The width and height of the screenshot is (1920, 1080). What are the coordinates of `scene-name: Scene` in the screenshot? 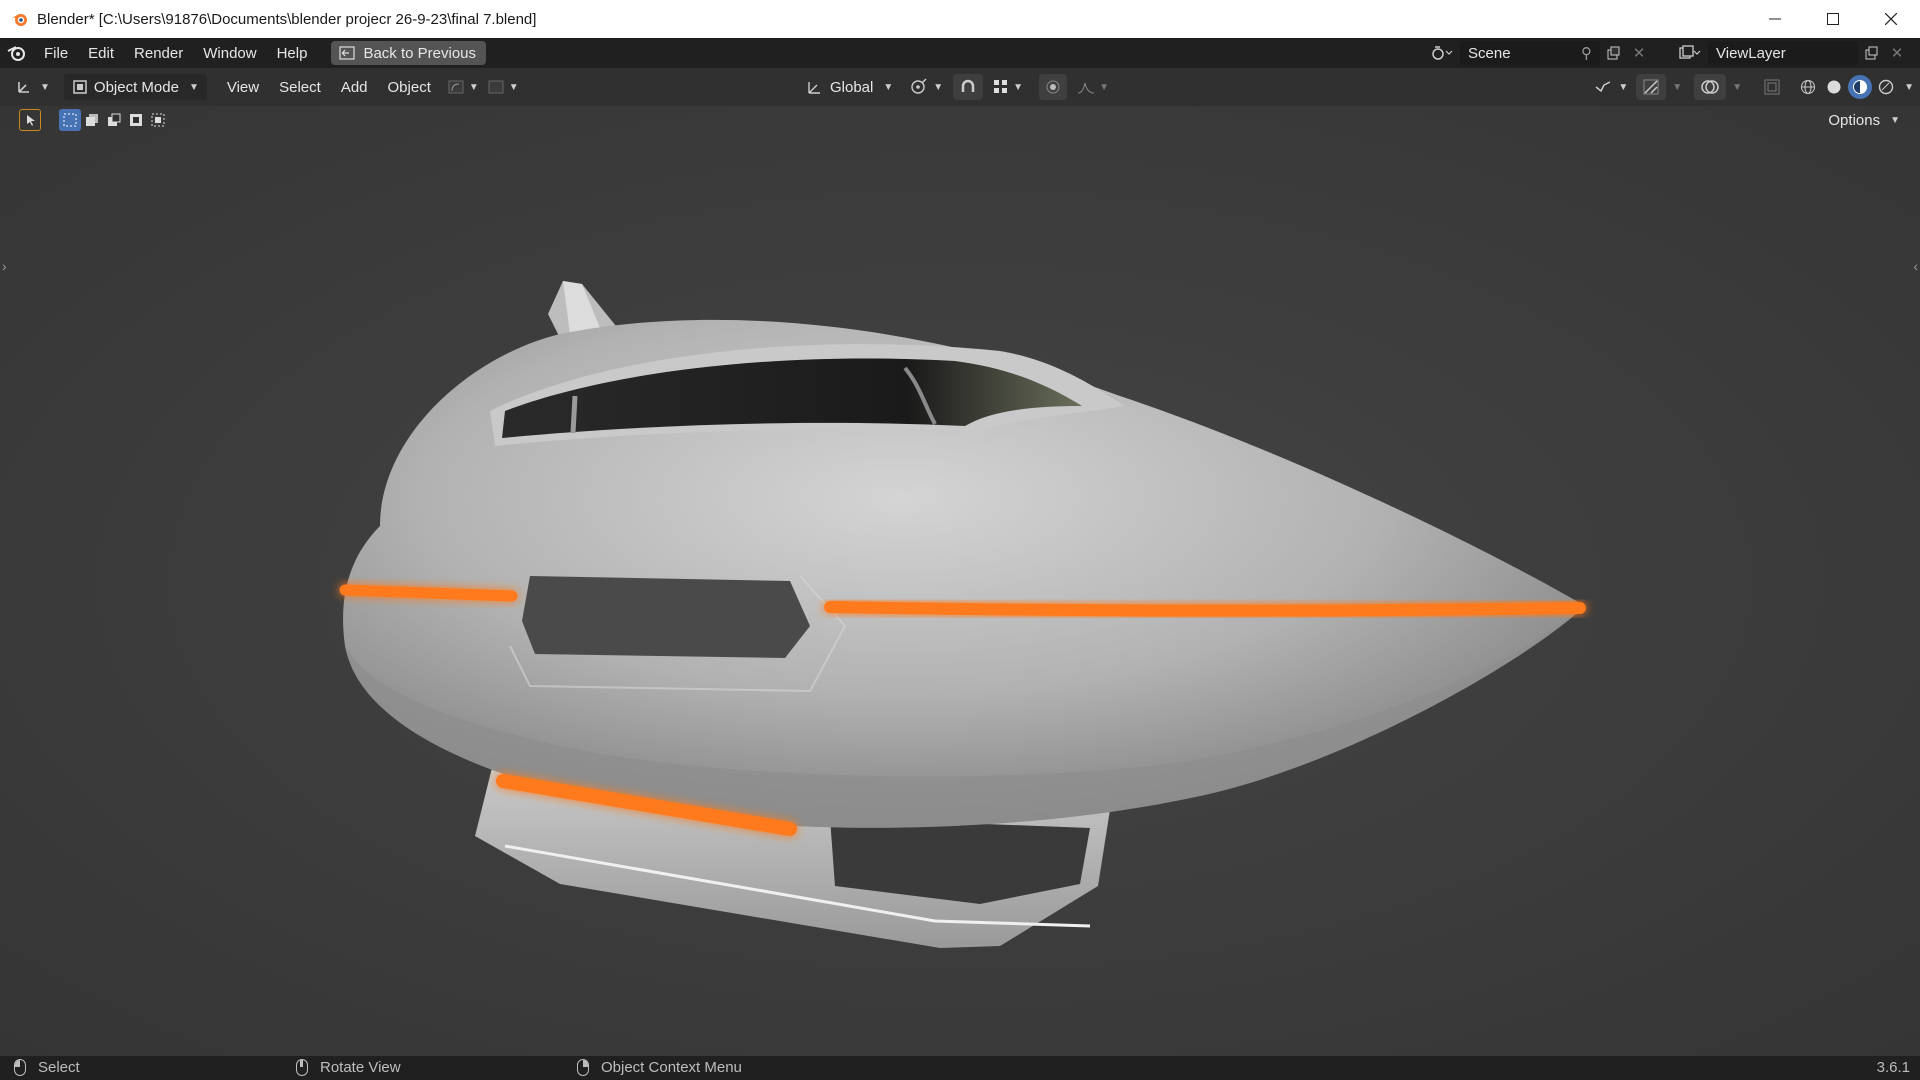 It's located at (1489, 53).